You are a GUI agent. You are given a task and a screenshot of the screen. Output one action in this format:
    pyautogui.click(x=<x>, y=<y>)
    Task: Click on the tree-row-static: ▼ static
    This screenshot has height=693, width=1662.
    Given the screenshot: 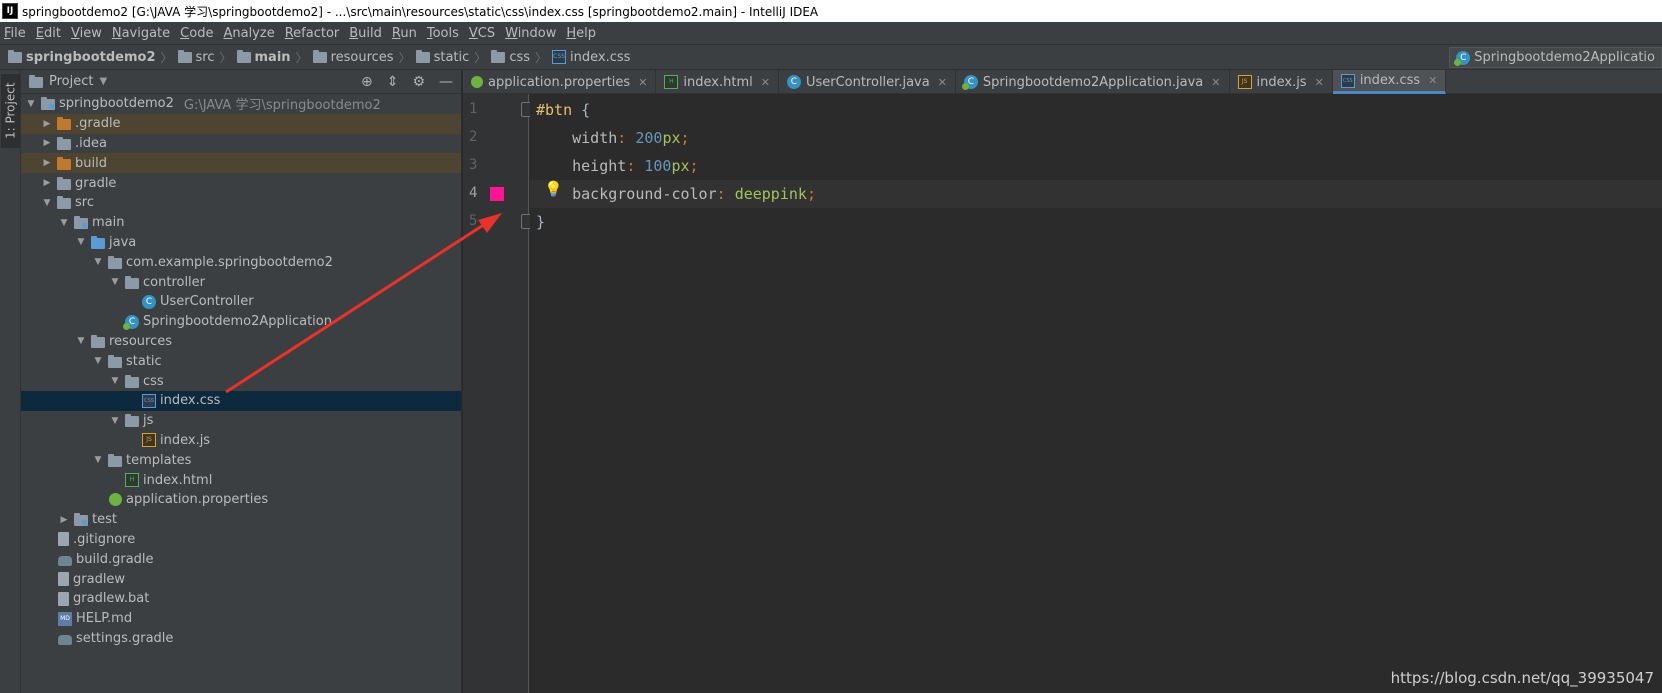 What is the action you would take?
    pyautogui.click(x=241, y=361)
    